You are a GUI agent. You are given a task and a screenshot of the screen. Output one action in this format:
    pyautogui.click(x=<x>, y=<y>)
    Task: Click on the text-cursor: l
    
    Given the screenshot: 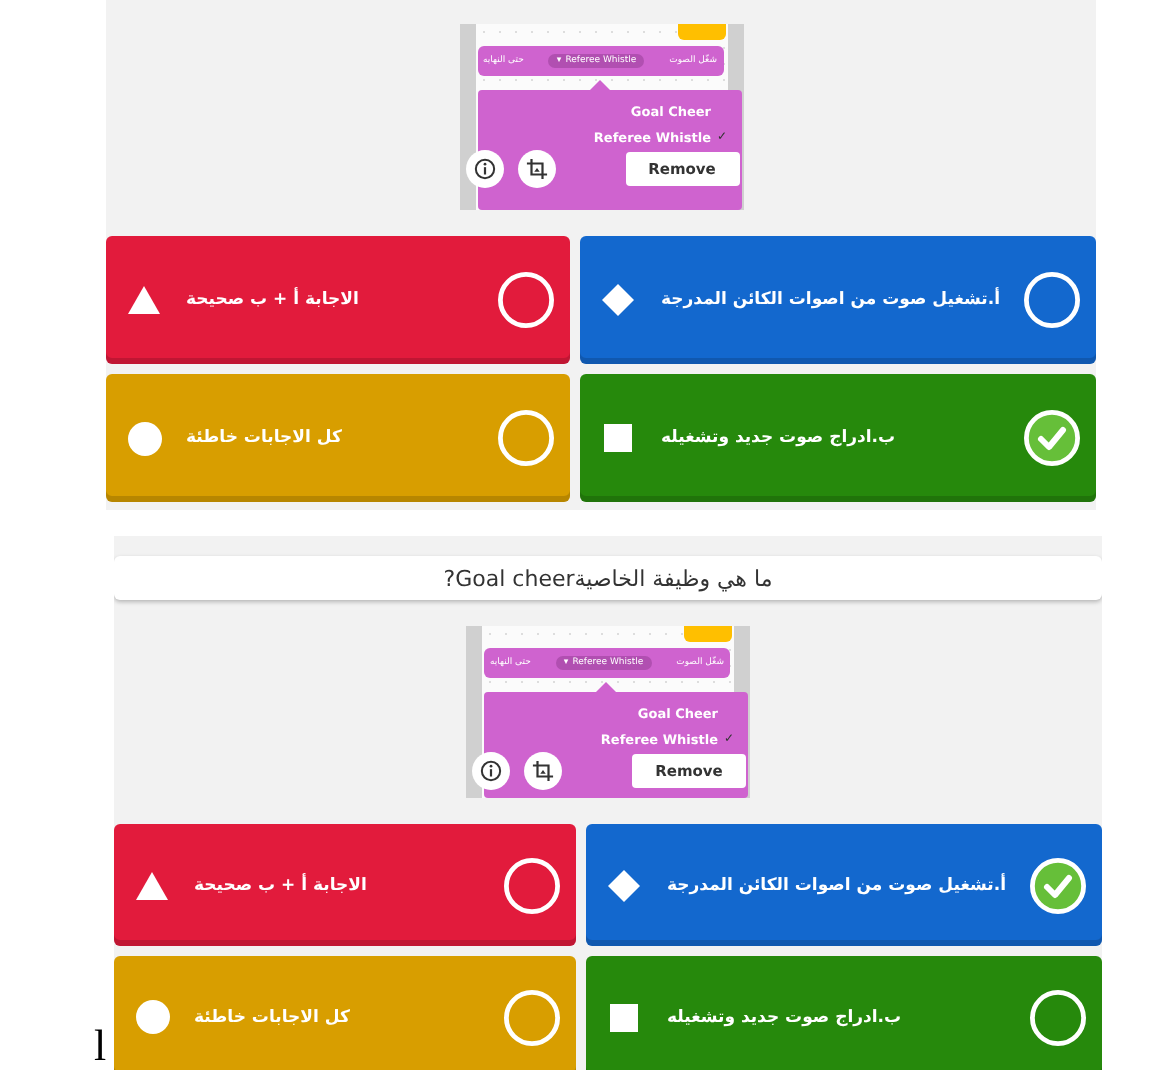 What is the action you would take?
    pyautogui.click(x=100, y=1046)
    